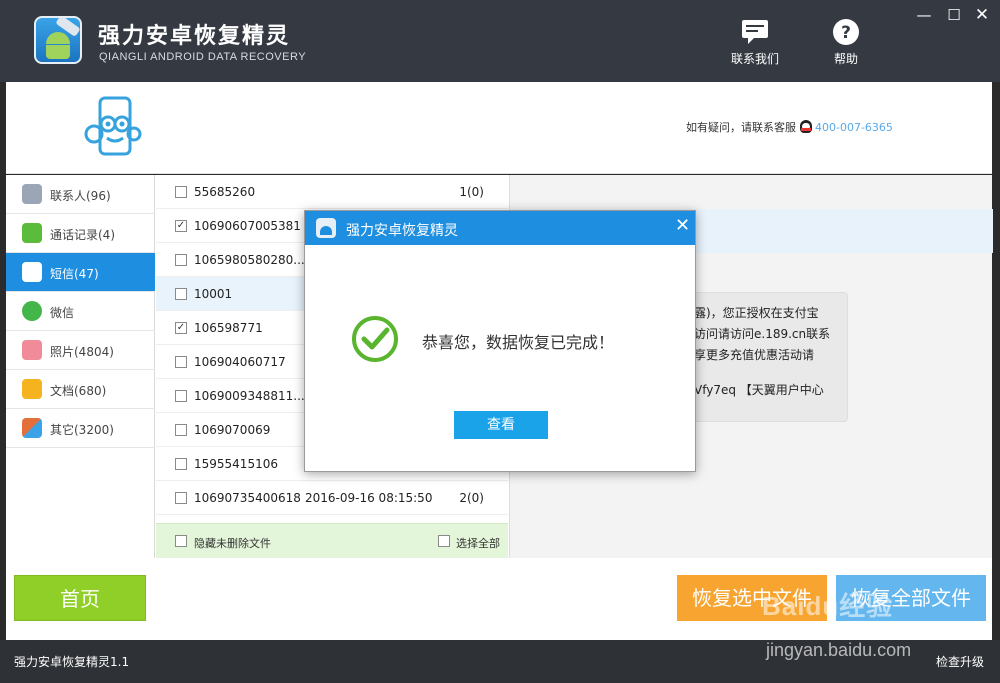 The image size is (1000, 683). Describe the element at coordinates (194, 36) in the screenshot. I see `app-title: 强力安卓恢复精灵` at that location.